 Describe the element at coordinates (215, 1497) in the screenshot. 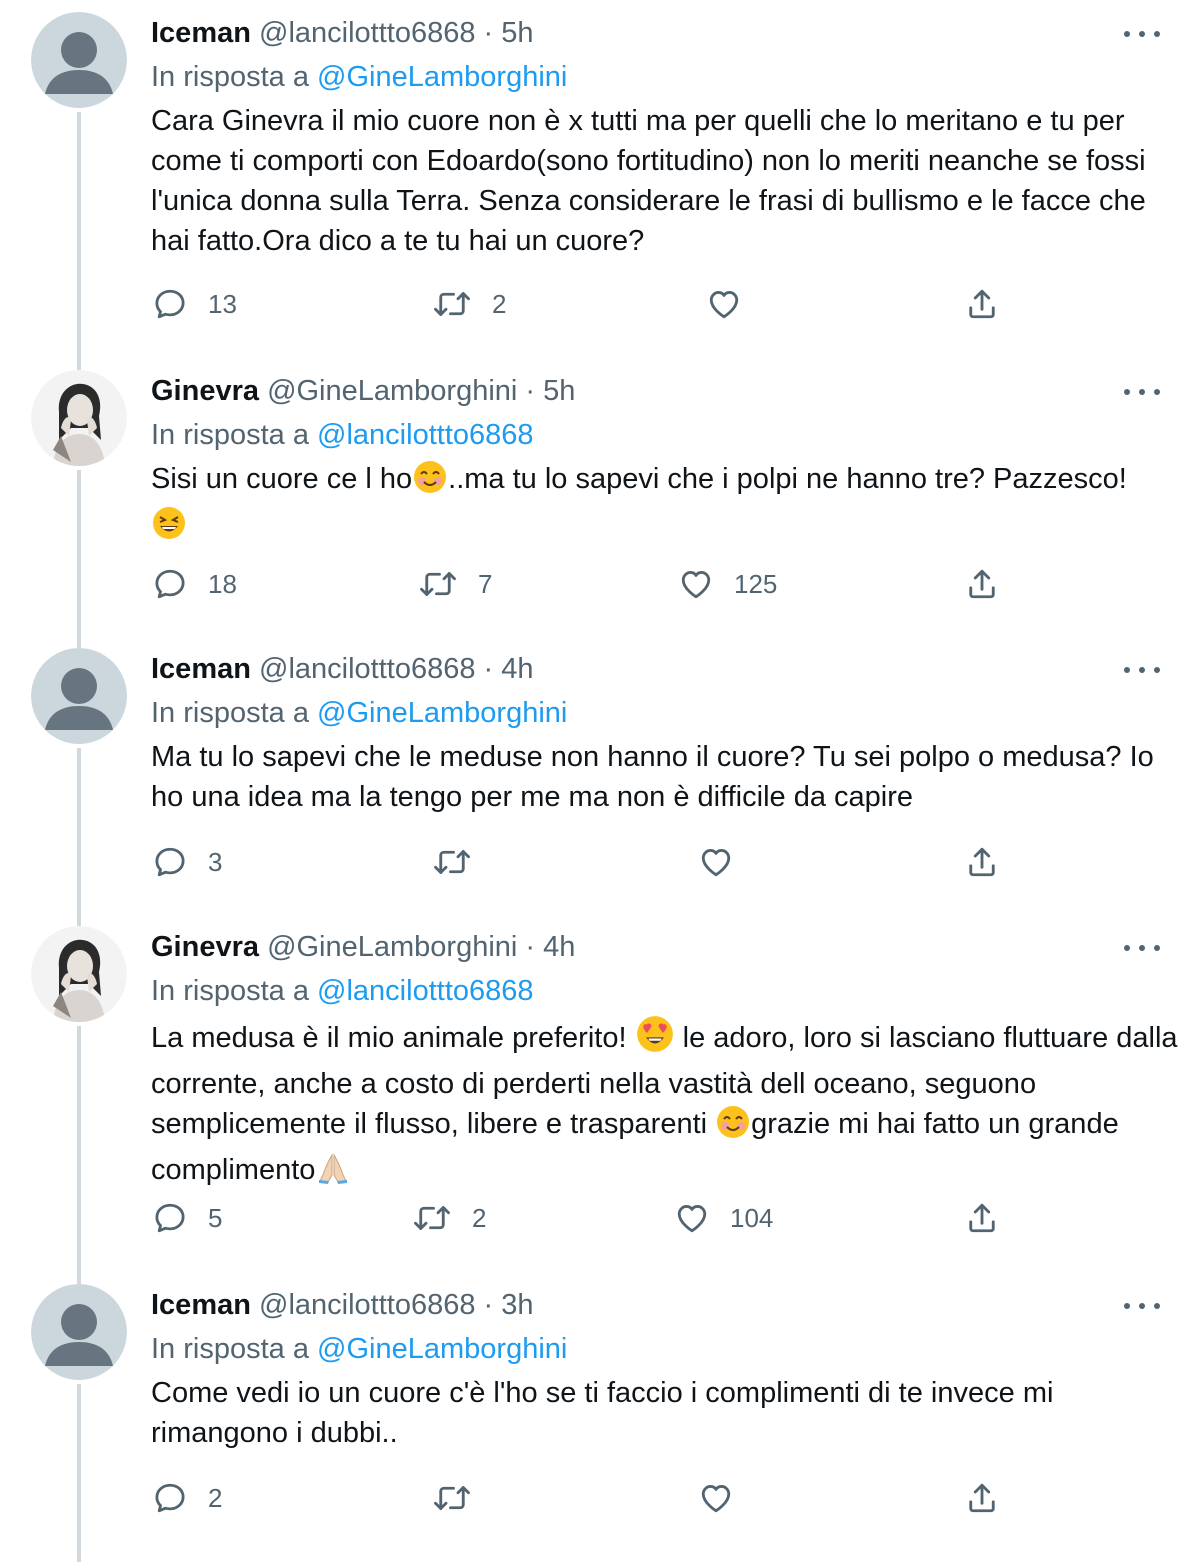

I see `reply-count: 2` at that location.